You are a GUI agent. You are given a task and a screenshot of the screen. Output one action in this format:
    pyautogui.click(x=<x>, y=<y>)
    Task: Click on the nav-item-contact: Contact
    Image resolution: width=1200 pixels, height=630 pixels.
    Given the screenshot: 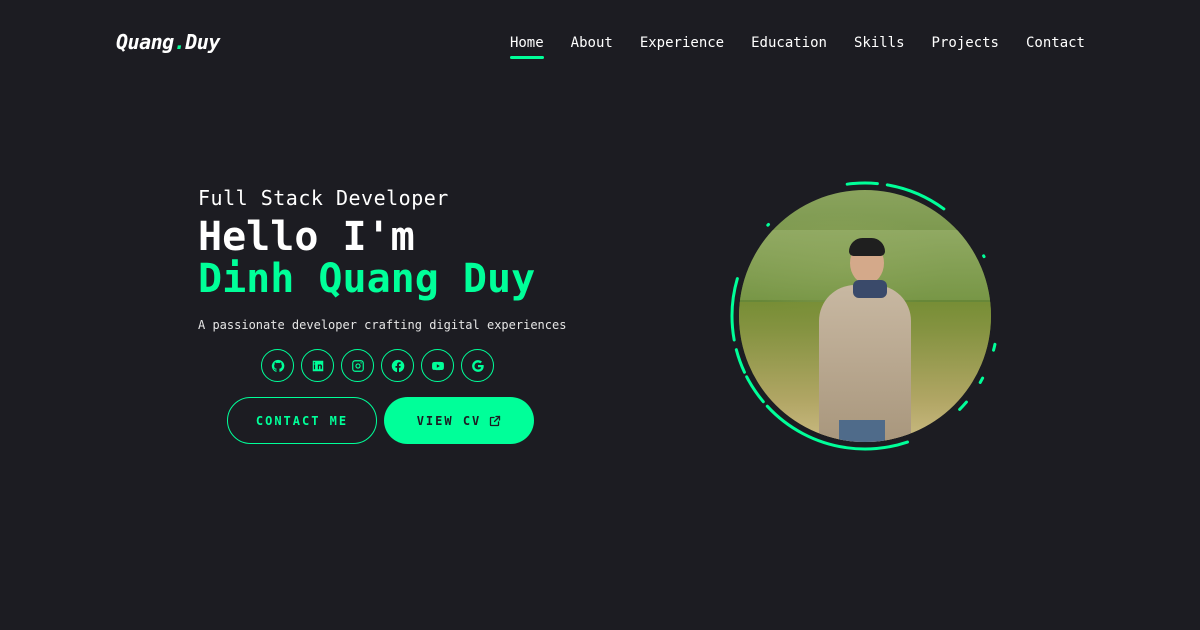 What is the action you would take?
    pyautogui.click(x=1055, y=47)
    